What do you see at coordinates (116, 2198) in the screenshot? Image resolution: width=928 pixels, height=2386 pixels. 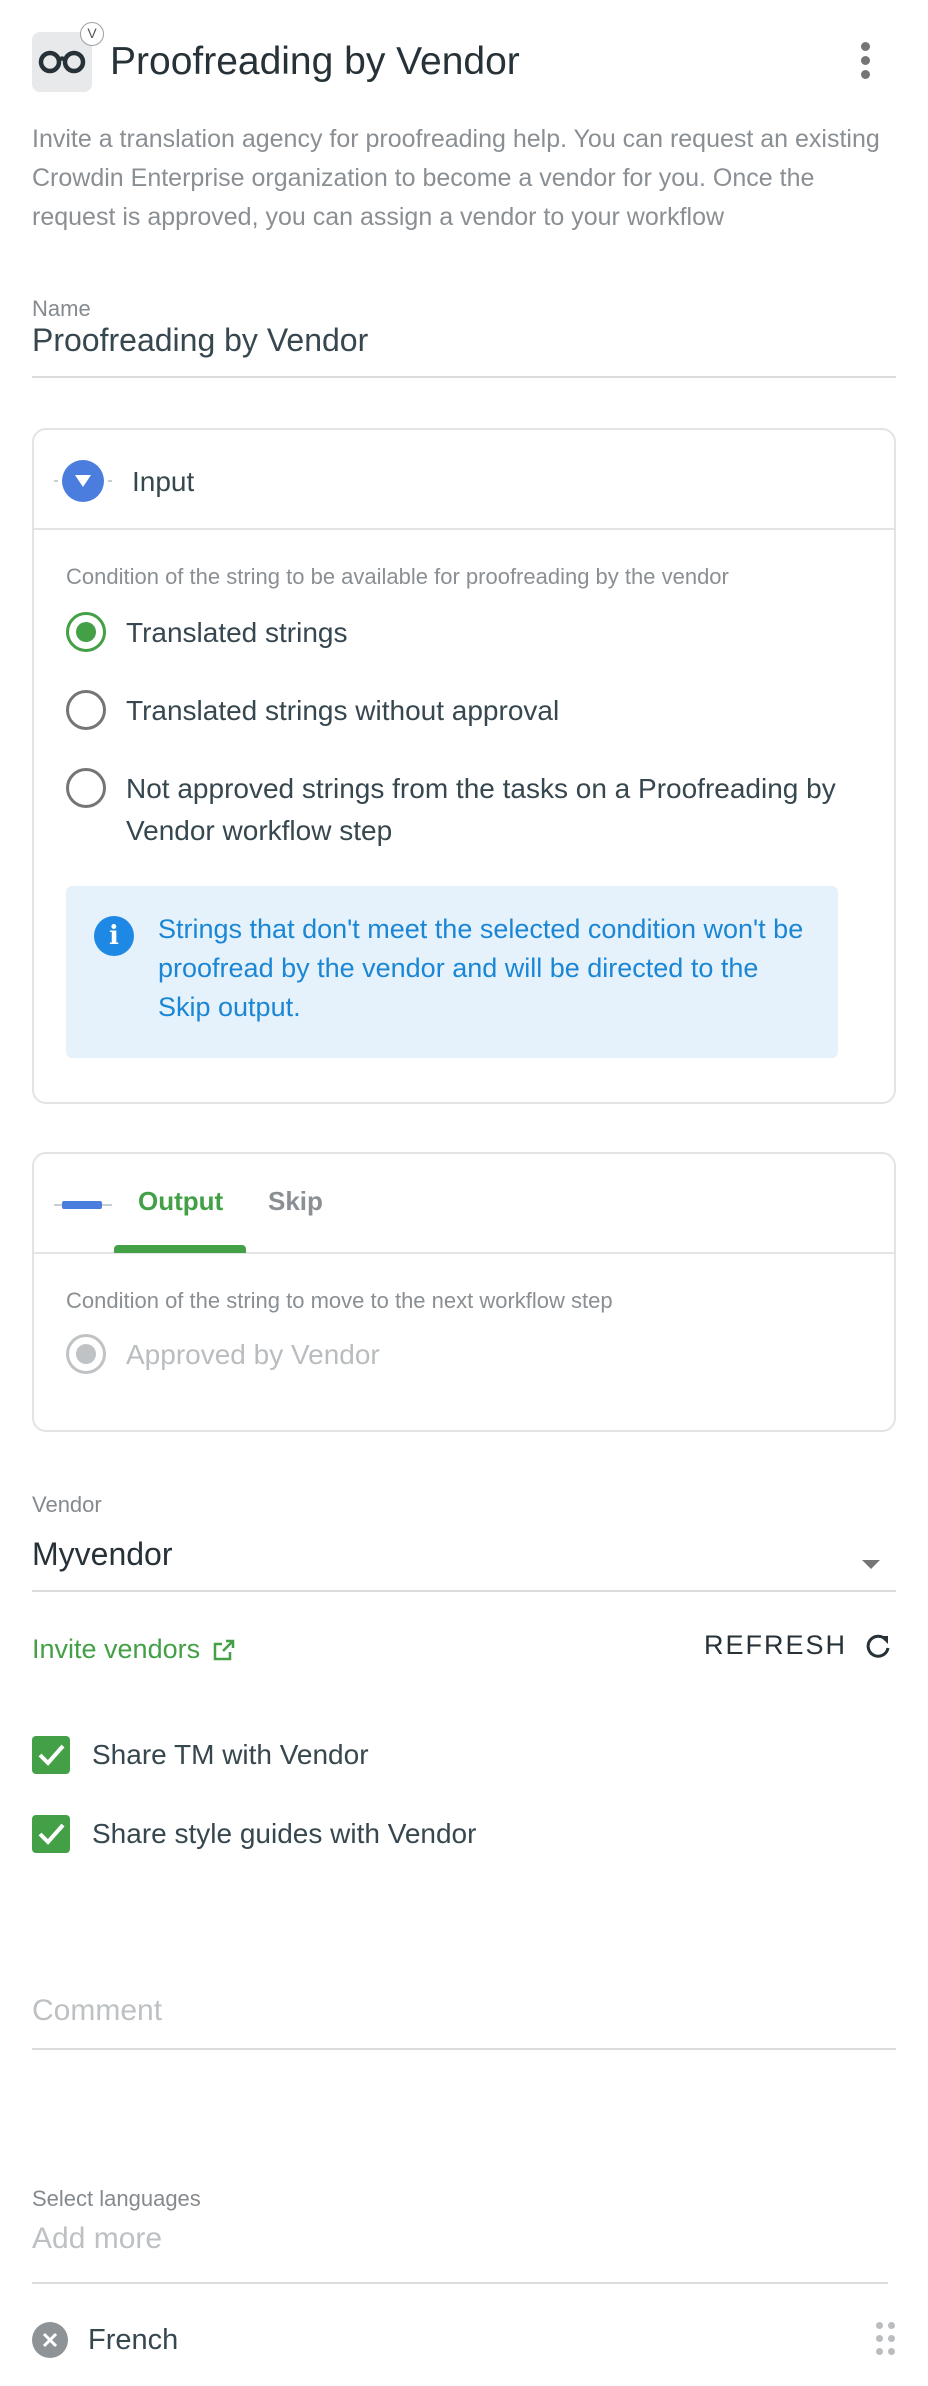 I see `languages-label: Select languages` at bounding box center [116, 2198].